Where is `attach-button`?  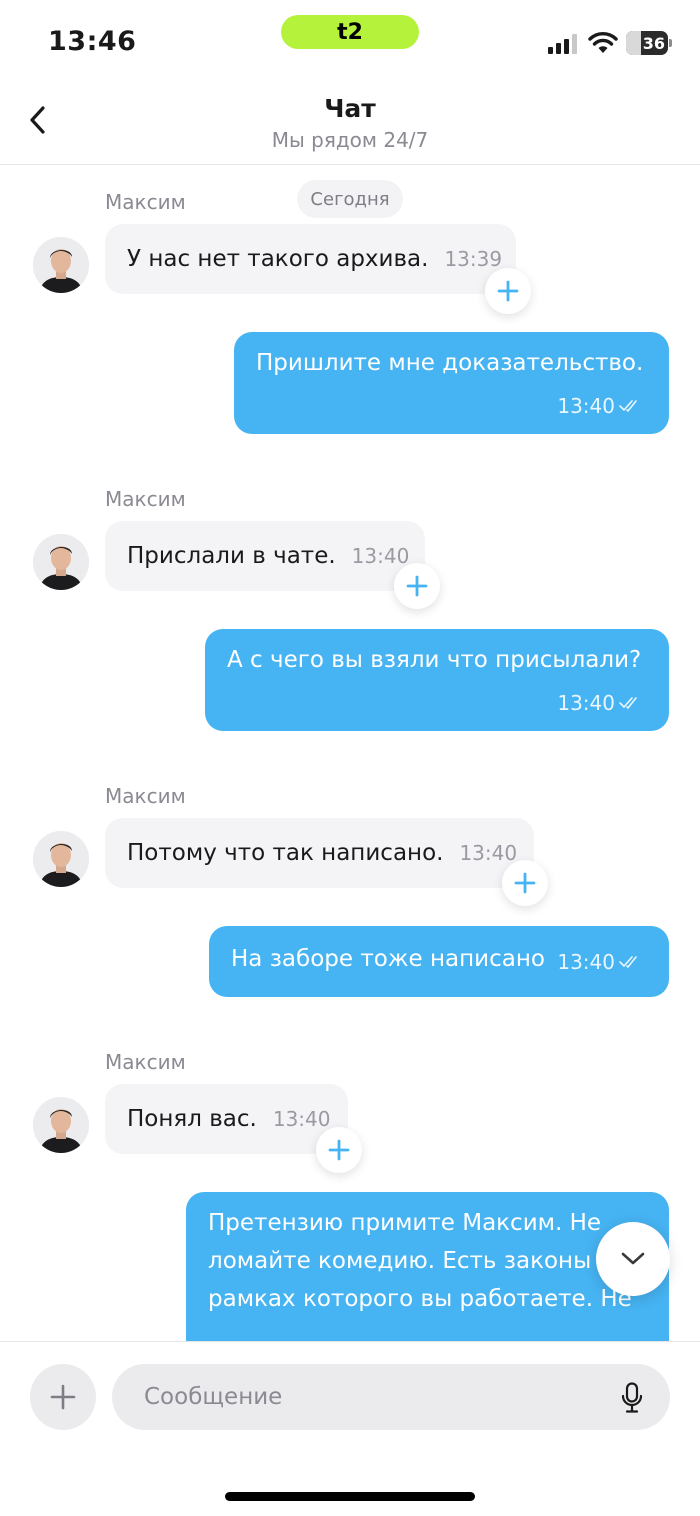 attach-button is located at coordinates (63, 1397).